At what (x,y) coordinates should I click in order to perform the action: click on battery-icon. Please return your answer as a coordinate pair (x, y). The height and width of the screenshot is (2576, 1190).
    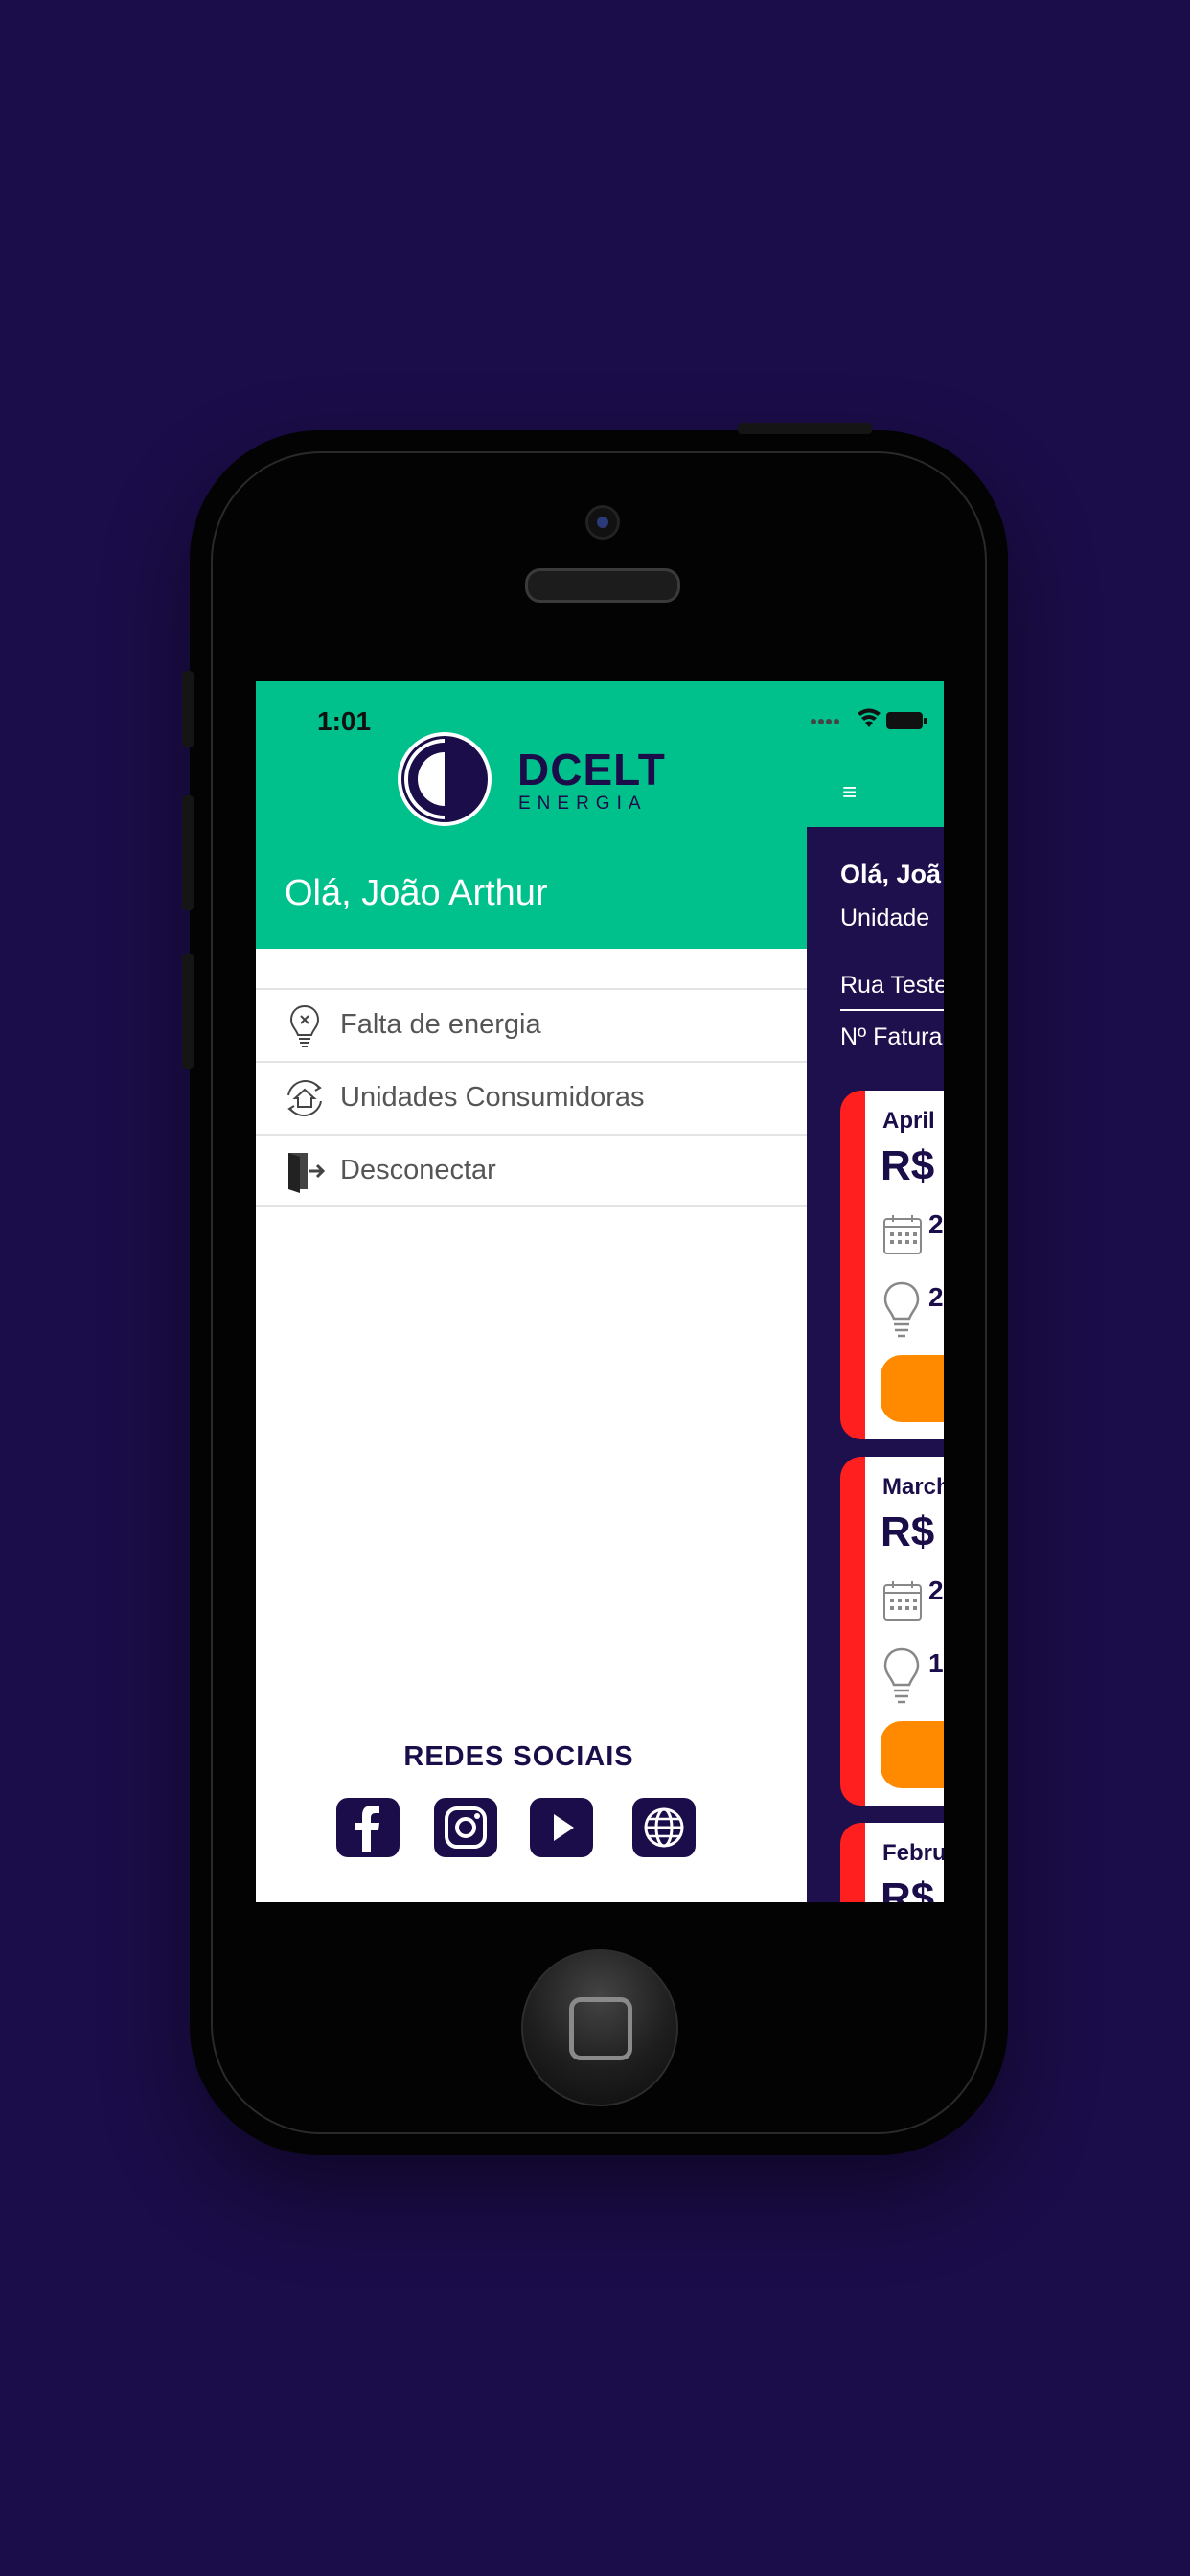
    Looking at the image, I should click on (906, 720).